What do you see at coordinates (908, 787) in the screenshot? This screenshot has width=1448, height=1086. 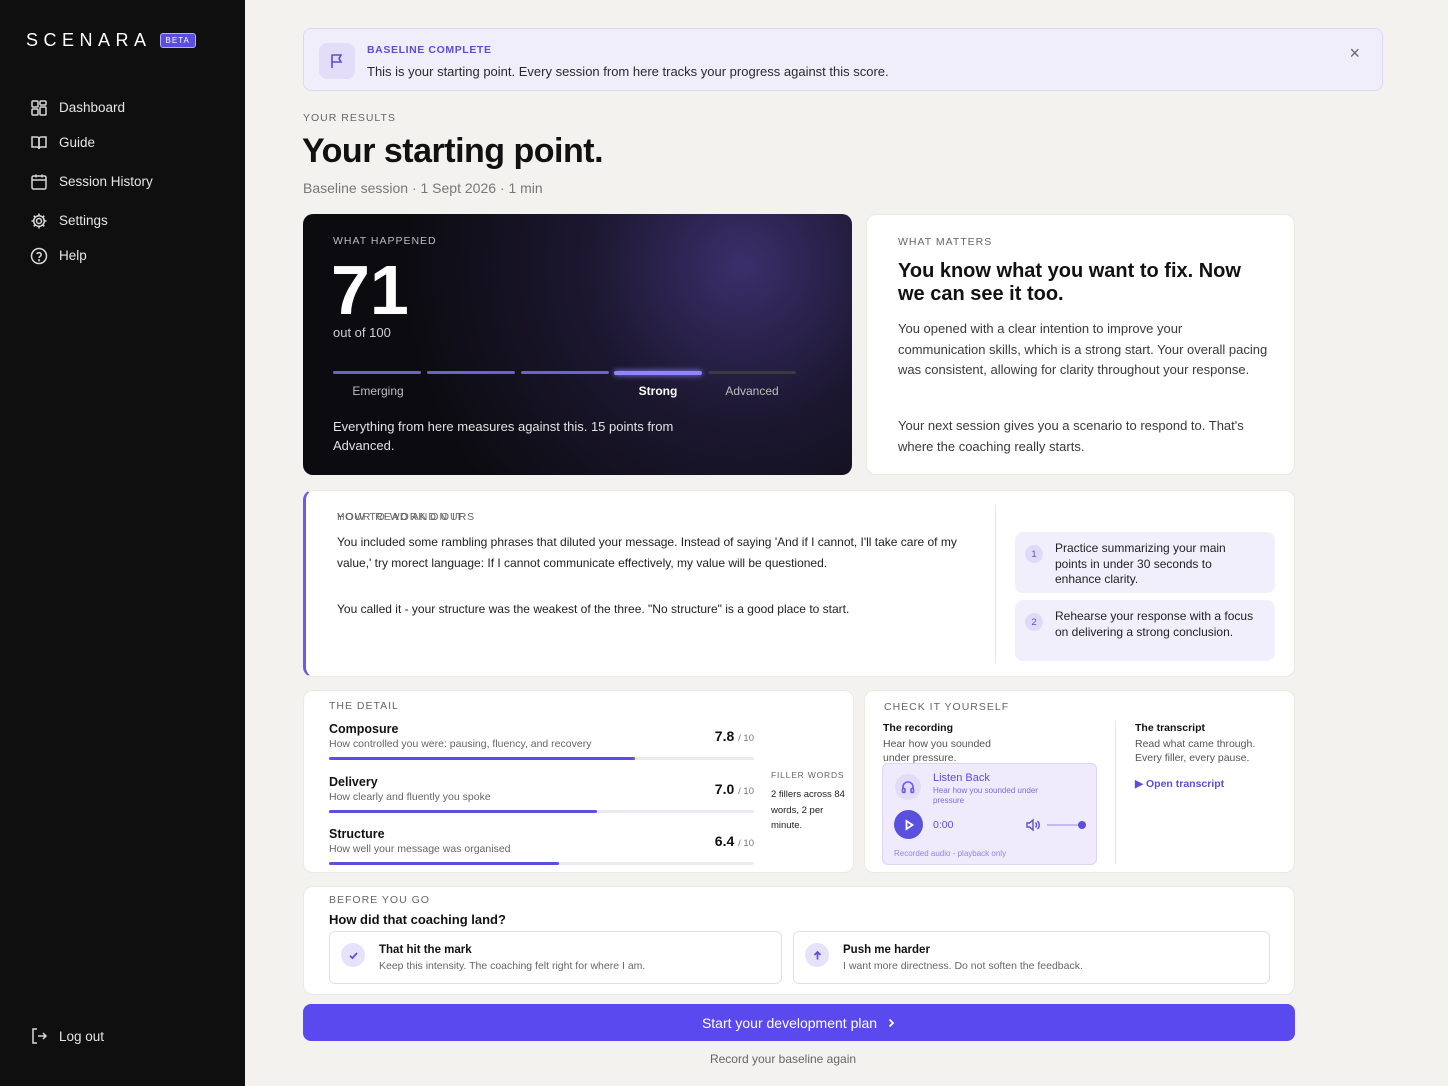 I see `headphones-icon` at bounding box center [908, 787].